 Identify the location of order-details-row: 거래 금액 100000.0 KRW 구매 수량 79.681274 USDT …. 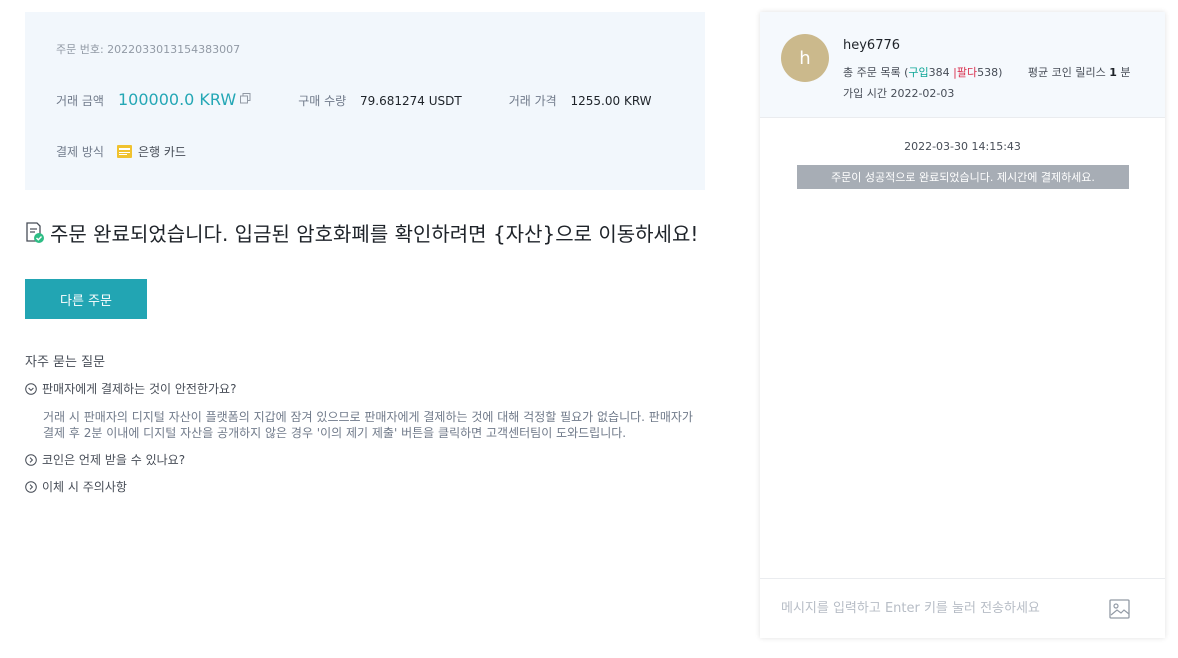
(354, 99).